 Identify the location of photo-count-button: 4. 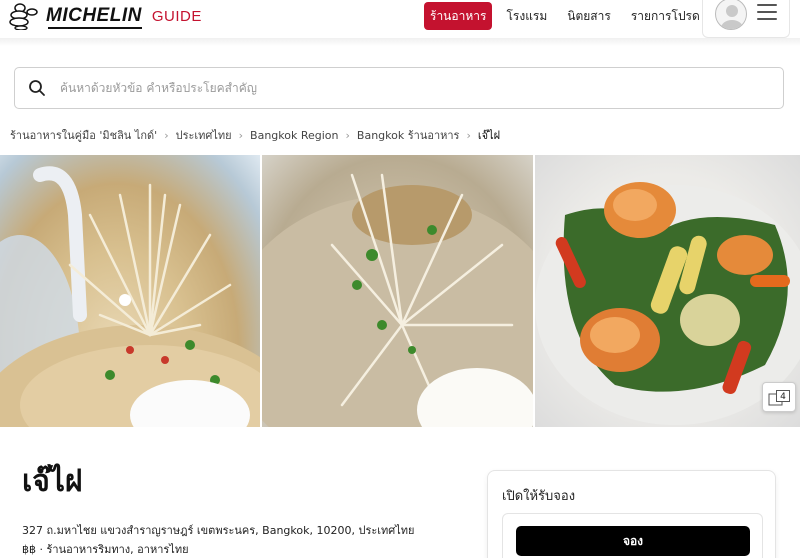
(779, 397).